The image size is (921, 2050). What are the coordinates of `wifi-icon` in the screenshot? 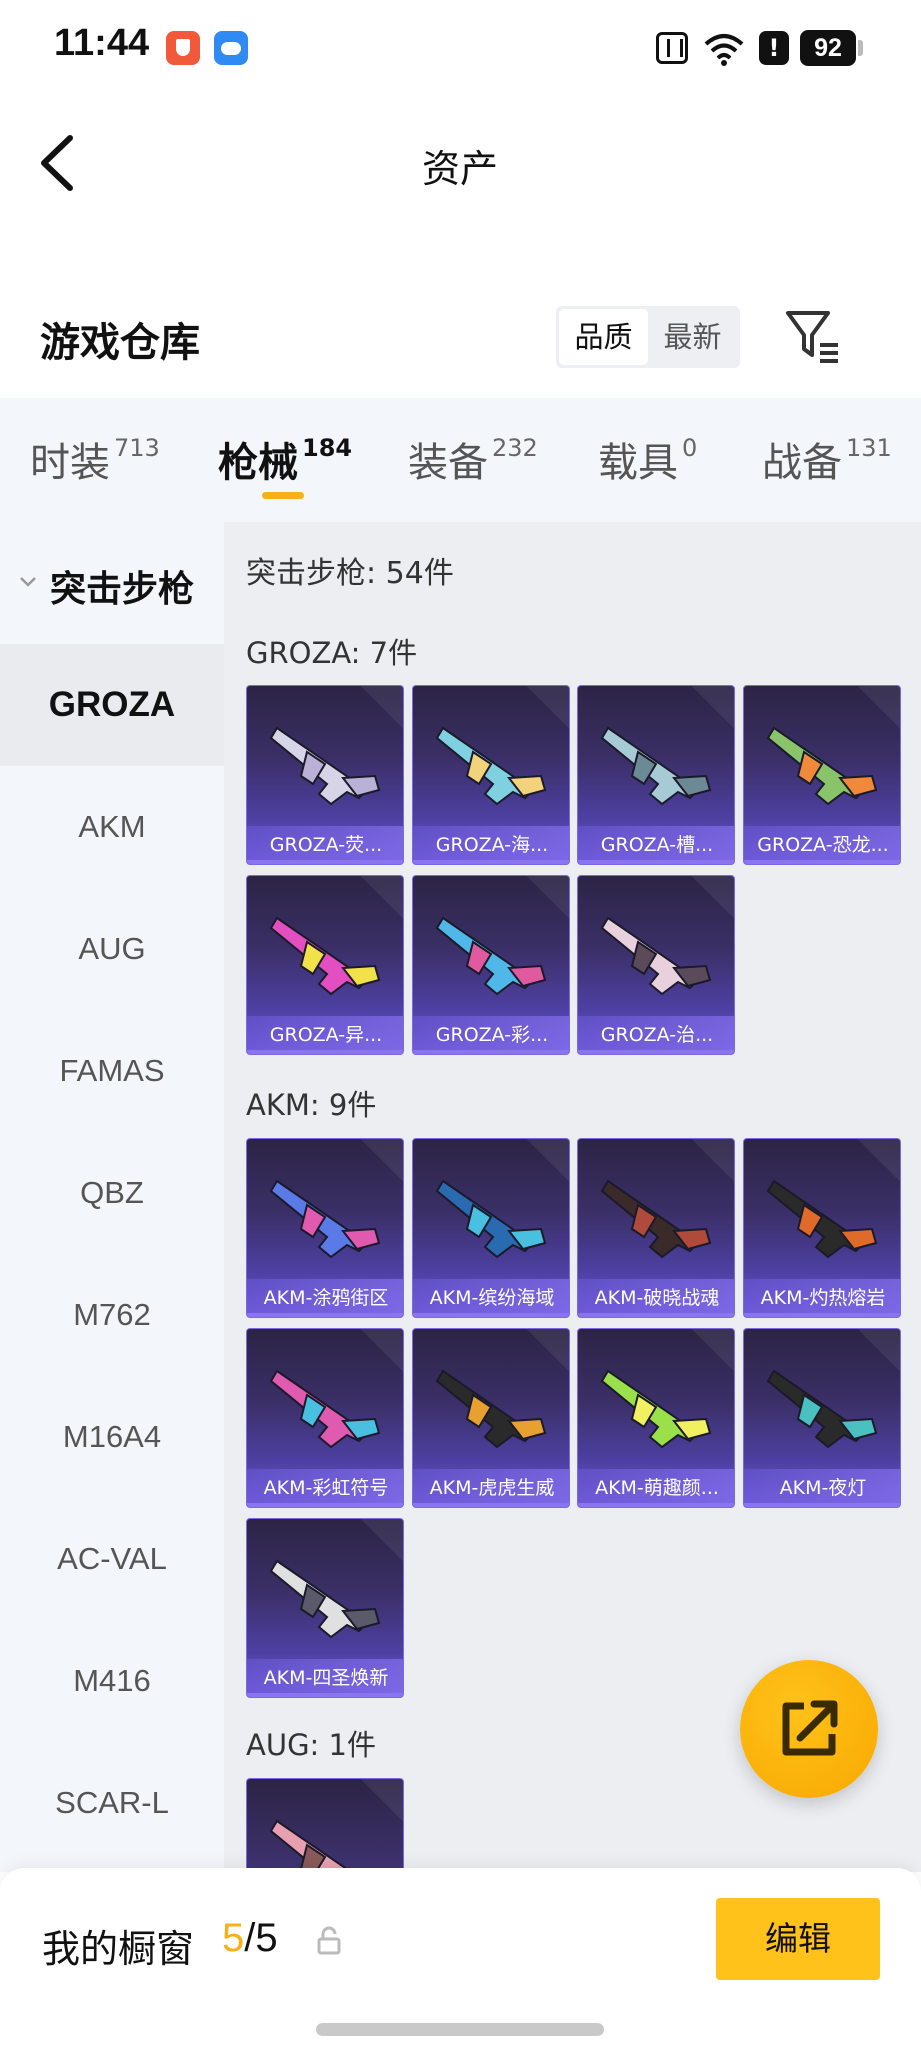 It's located at (724, 50).